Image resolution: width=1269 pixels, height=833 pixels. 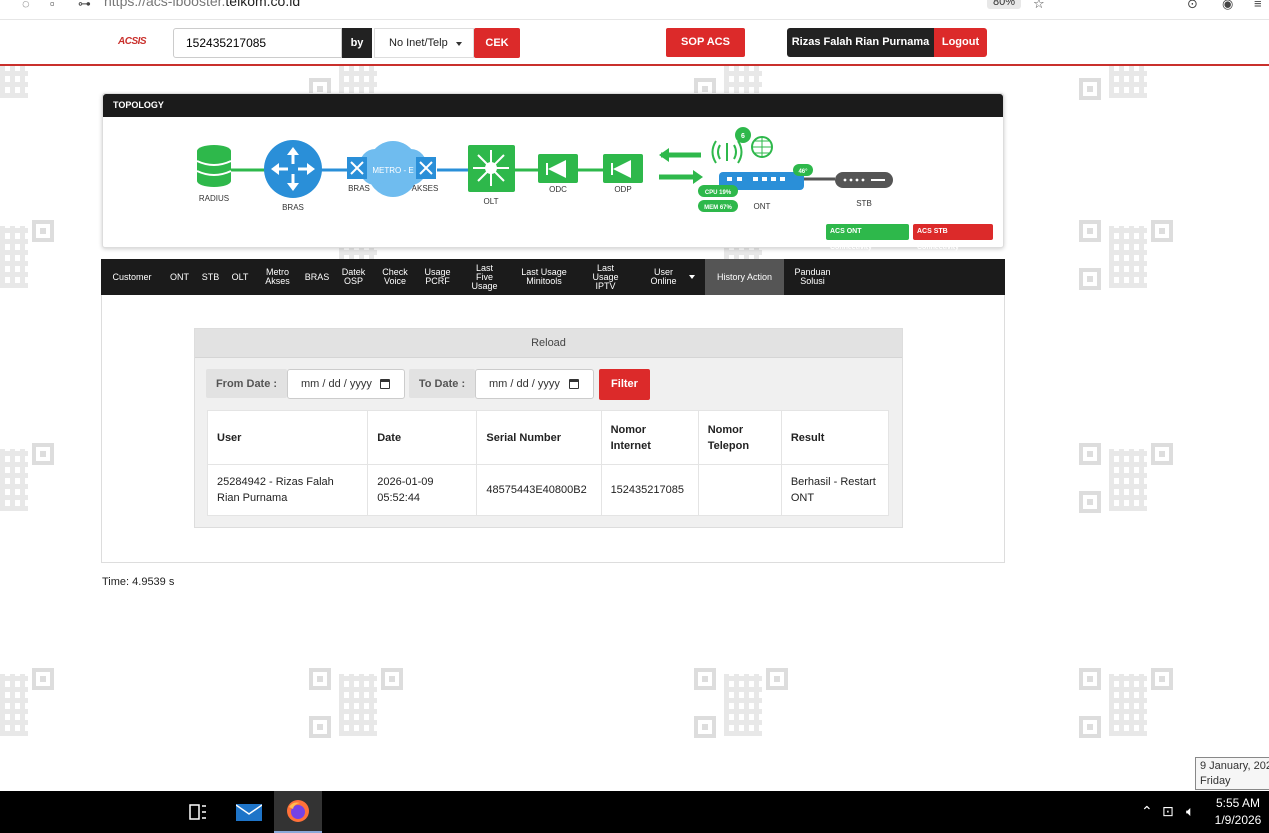 I want to click on tab-label: Usage PCRF, so click(x=437, y=276).